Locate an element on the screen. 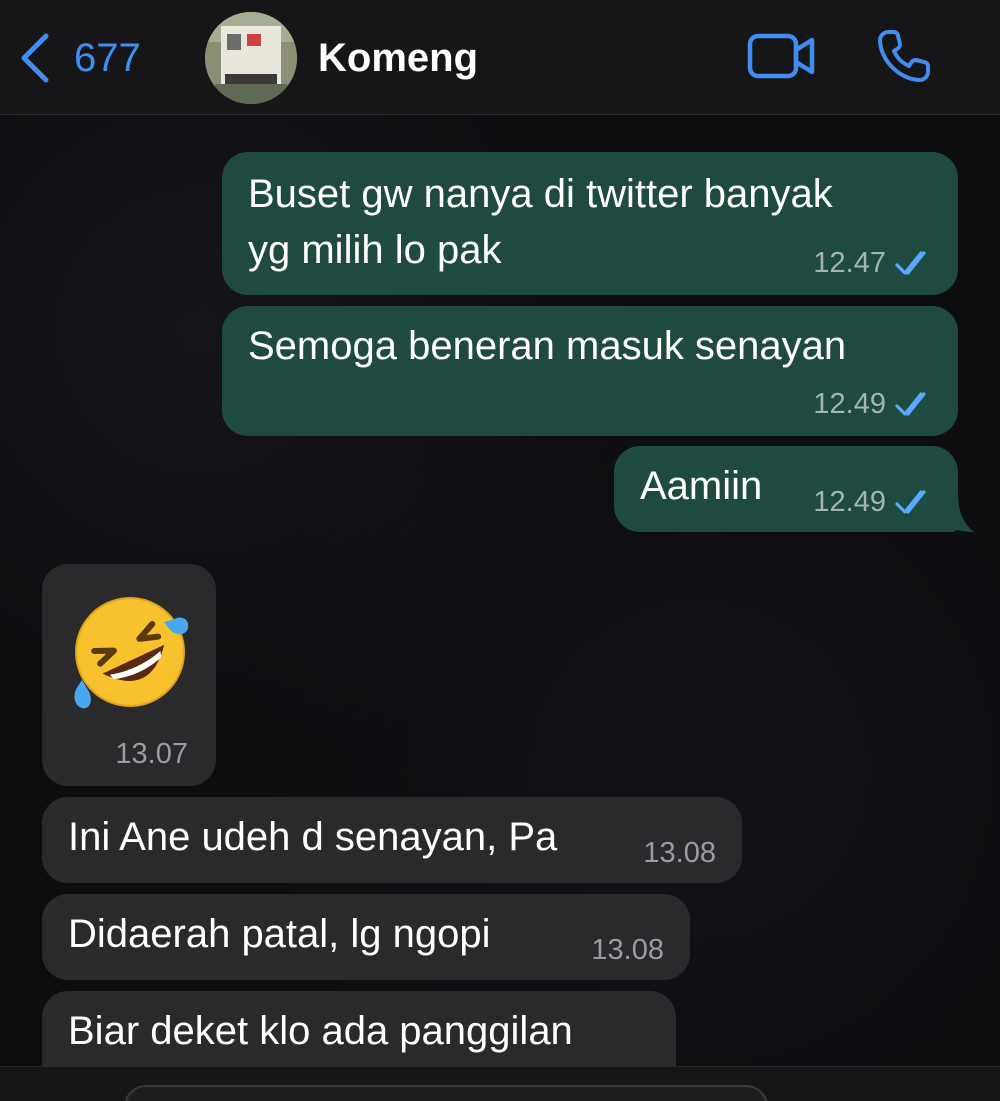 This screenshot has height=1101, width=1000. message-text: Ini Ane udeh d senayan, Pa is located at coordinates (313, 837).